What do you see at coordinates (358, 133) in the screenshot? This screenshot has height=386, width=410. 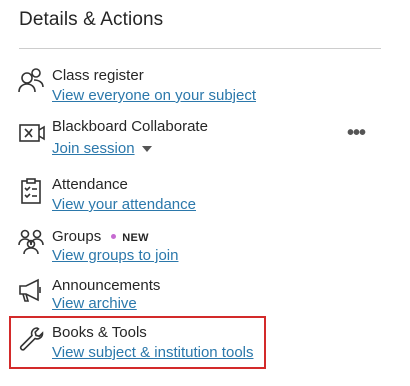 I see `more-options-icon: •••` at bounding box center [358, 133].